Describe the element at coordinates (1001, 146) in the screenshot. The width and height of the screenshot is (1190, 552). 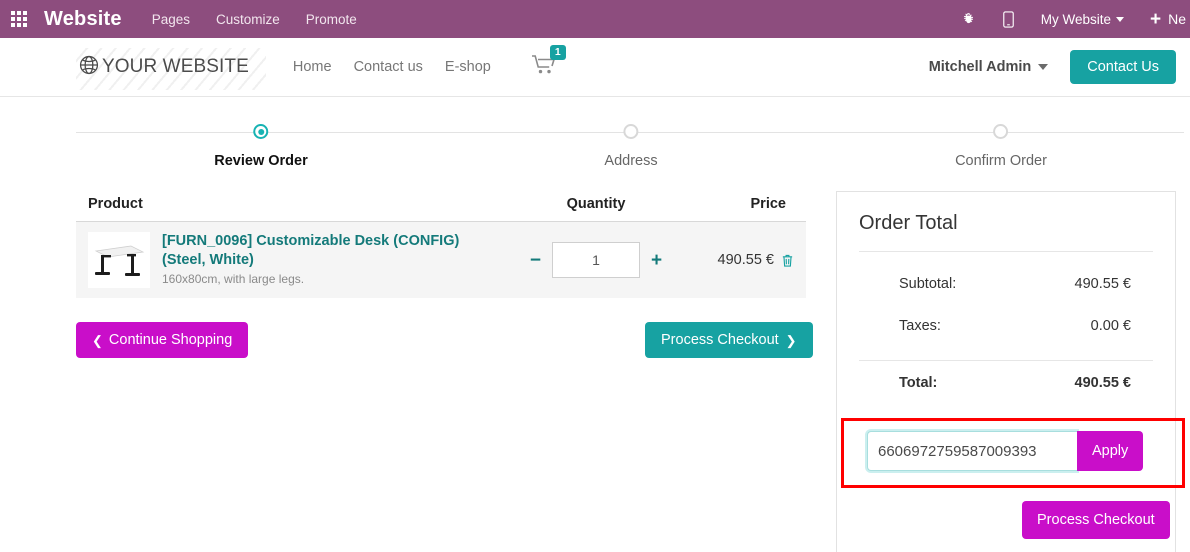
I see `step-confirm-order: Confirm Order` at that location.